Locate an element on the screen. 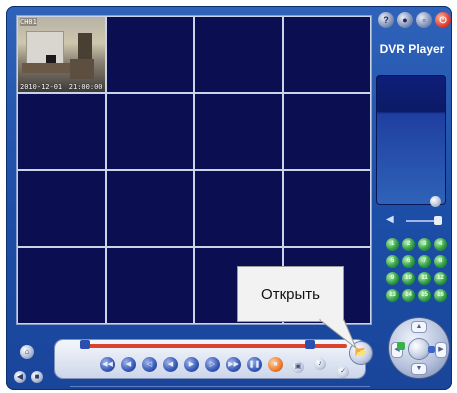  reverse-play-icon: ◀ is located at coordinates (170, 364).